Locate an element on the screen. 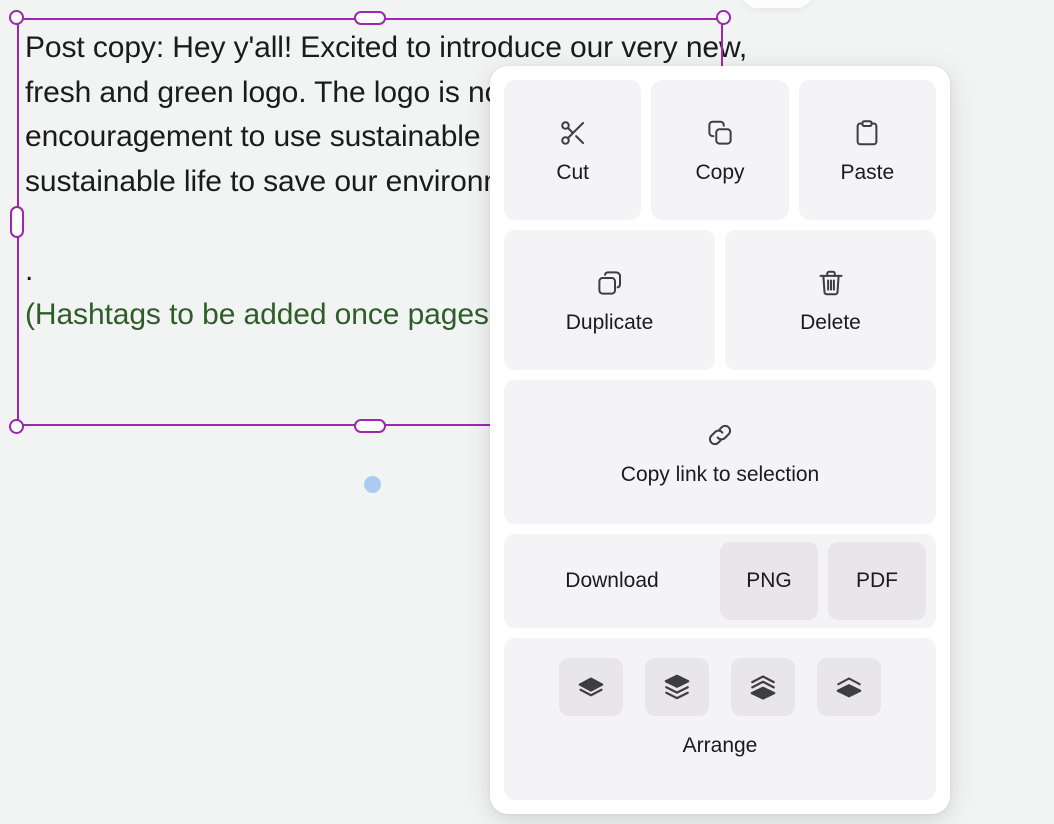  duplicate-icon is located at coordinates (610, 283).